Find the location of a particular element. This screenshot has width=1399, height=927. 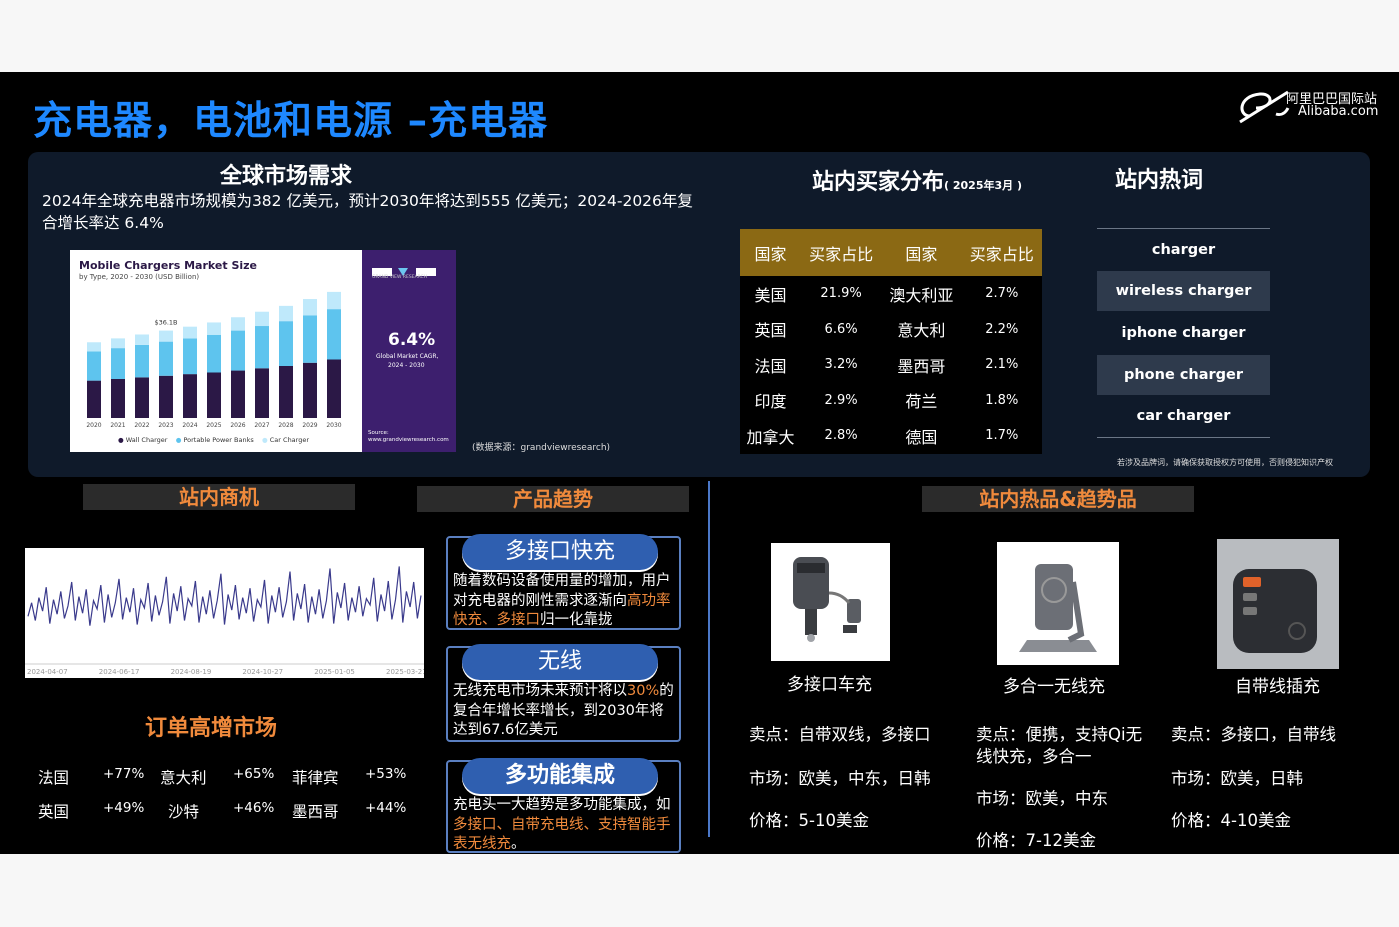

trend-line is located at coordinates (224, 596).